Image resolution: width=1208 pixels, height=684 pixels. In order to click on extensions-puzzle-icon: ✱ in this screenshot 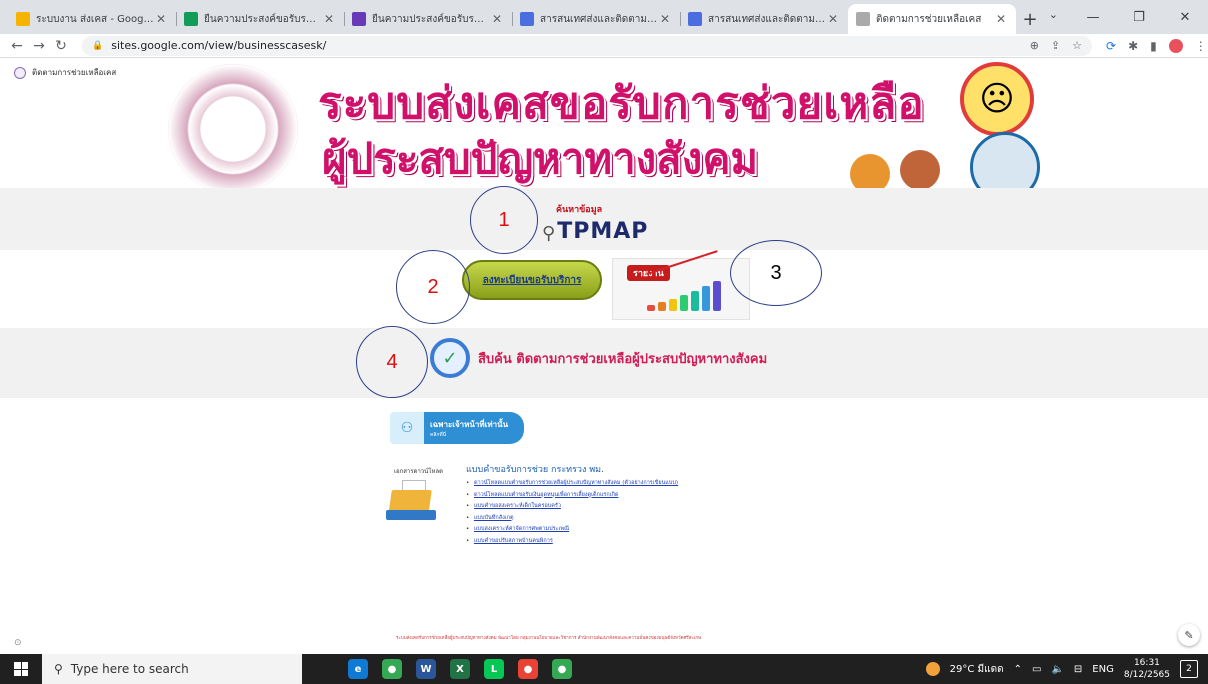, I will do `click(1133, 46)`.